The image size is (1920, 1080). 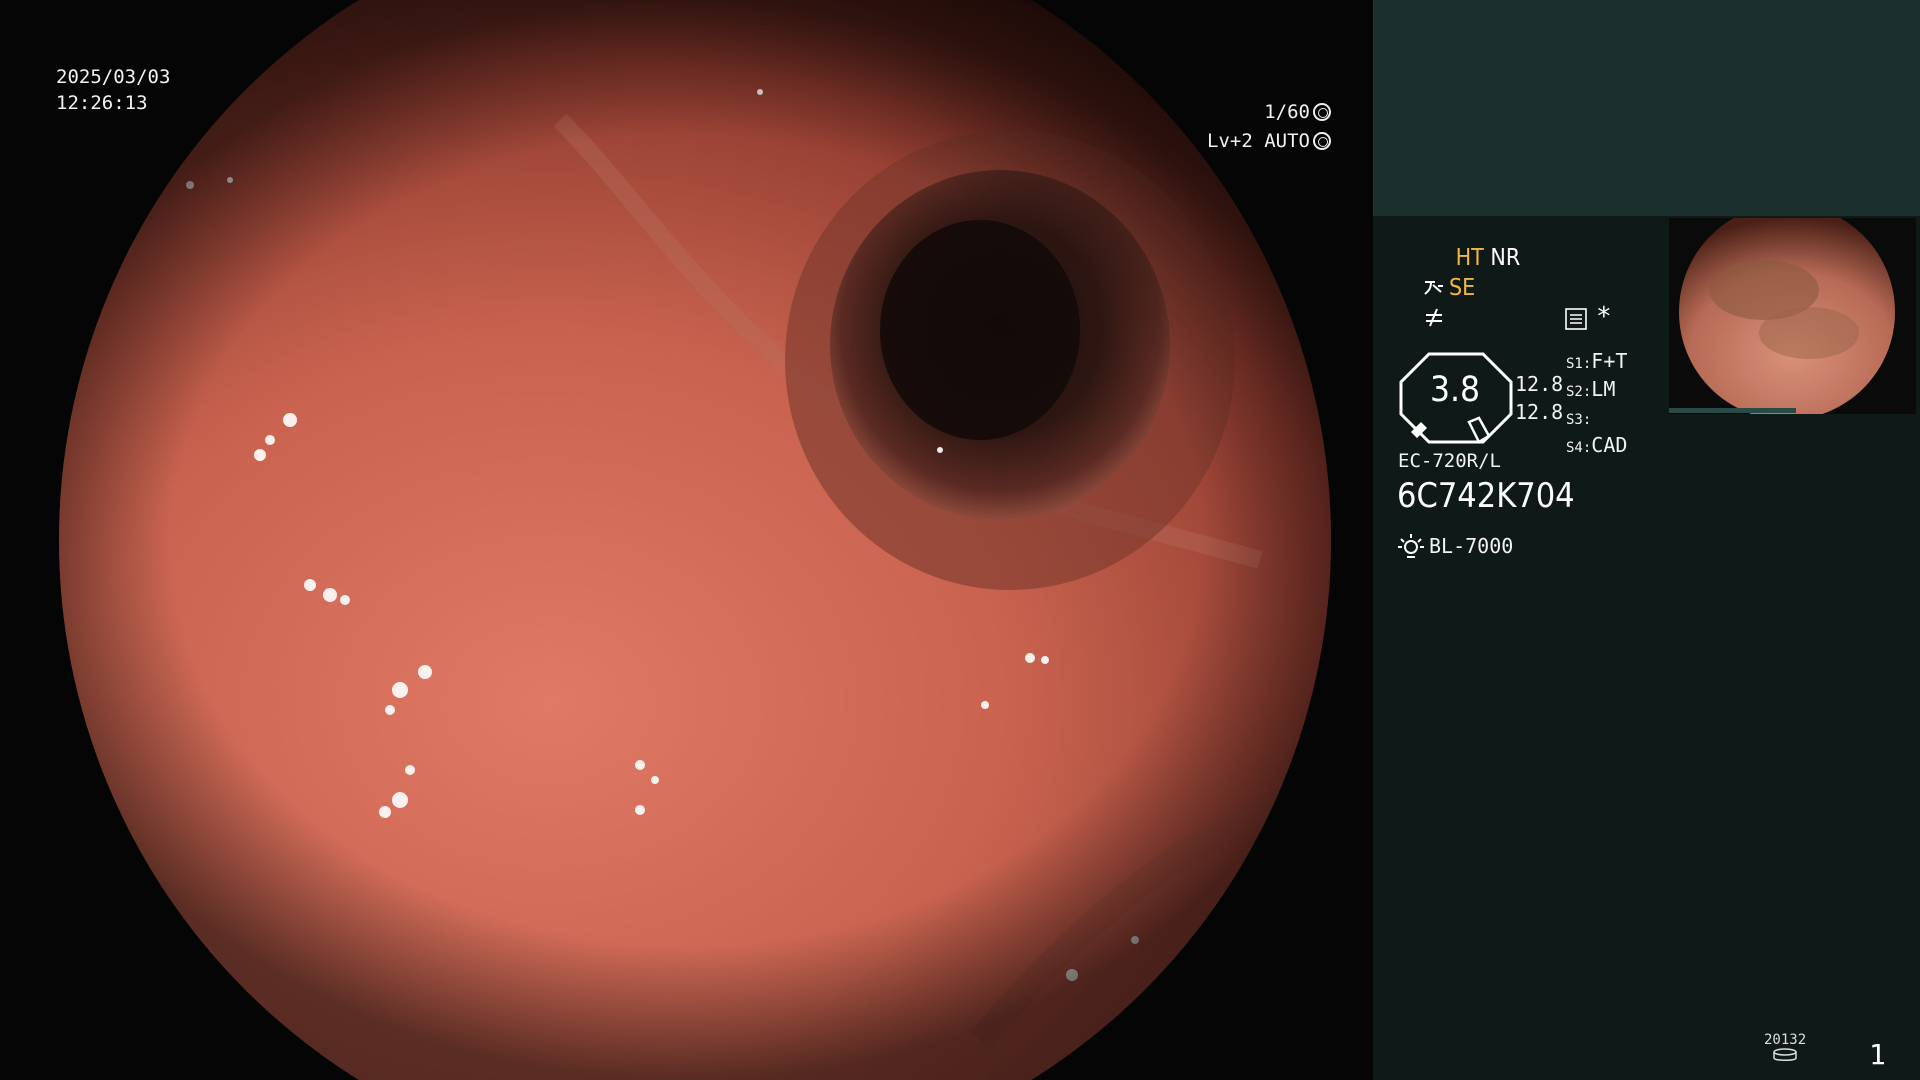 What do you see at coordinates (1785, 1040) in the screenshot?
I see `counter-value: 20132` at bounding box center [1785, 1040].